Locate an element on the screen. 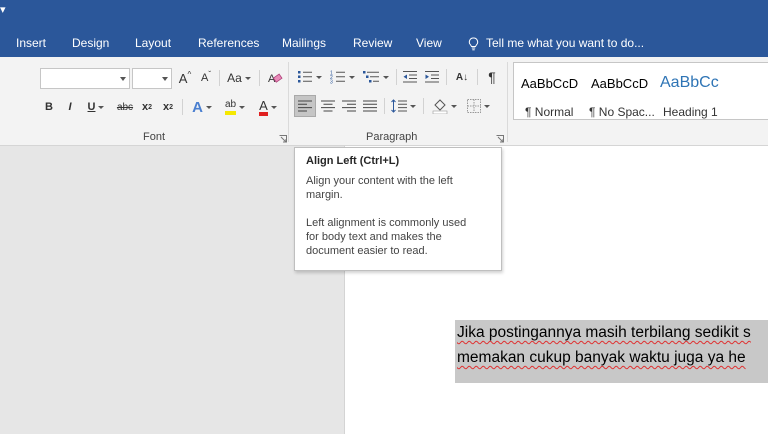 The width and height of the screenshot is (768, 434). tab-view: View is located at coordinates (429, 43).